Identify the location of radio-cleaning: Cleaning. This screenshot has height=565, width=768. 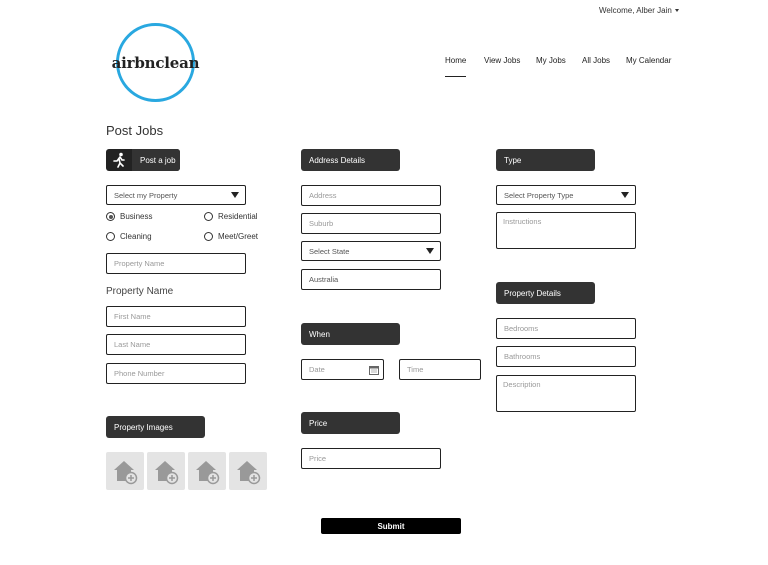
(129, 236).